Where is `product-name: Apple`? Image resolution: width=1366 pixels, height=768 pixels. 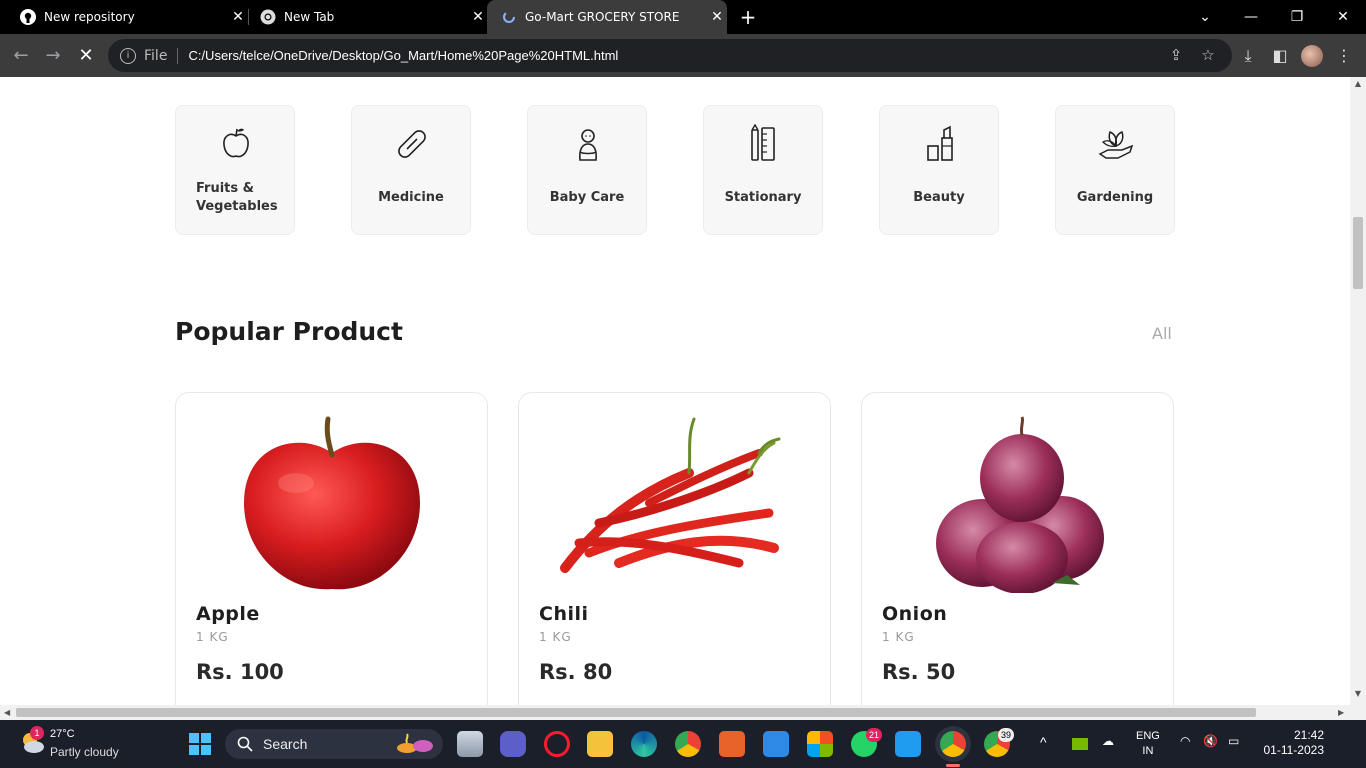
product-name: Apple is located at coordinates (228, 614).